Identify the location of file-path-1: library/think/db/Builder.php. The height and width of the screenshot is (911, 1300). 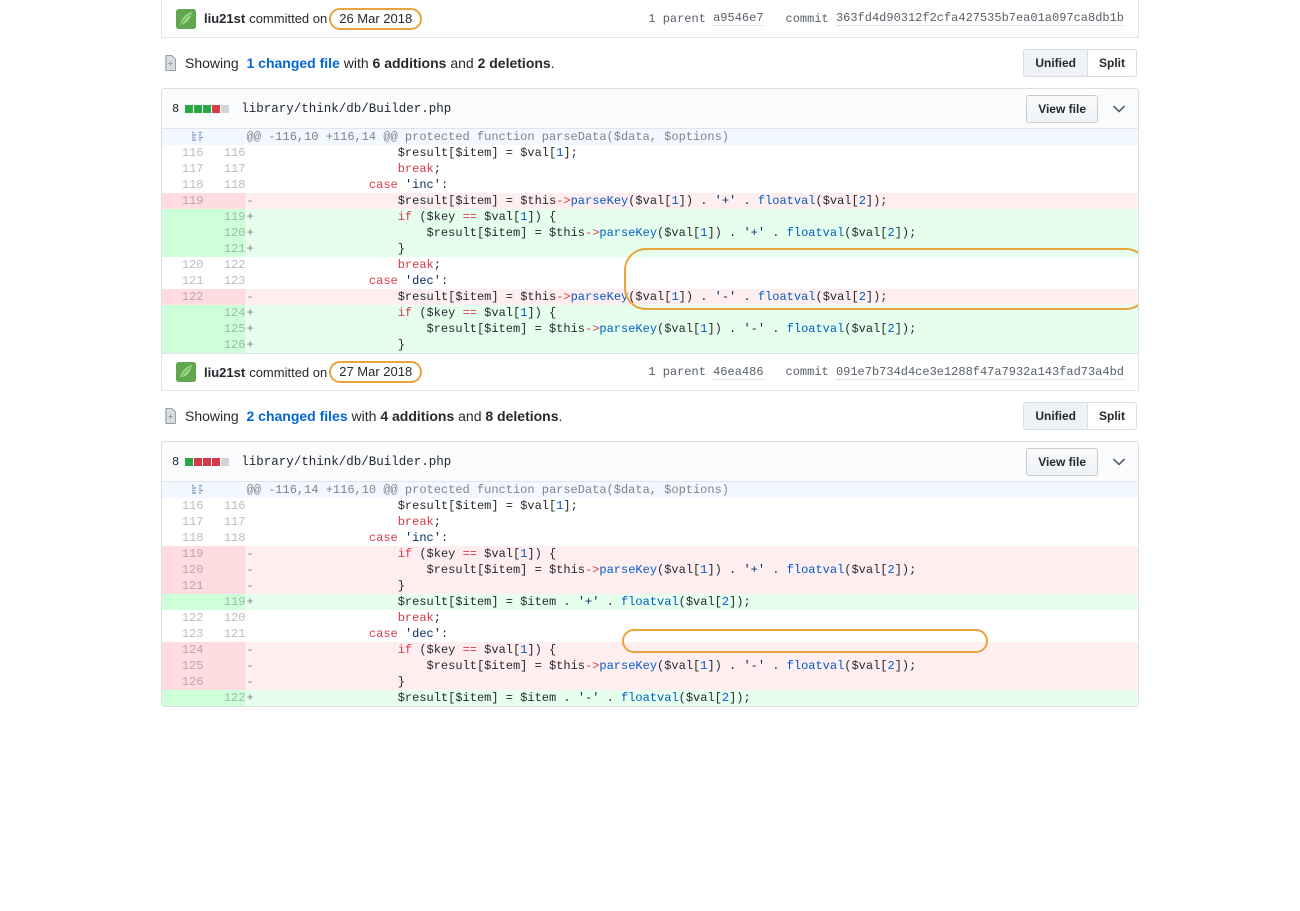
(346, 109).